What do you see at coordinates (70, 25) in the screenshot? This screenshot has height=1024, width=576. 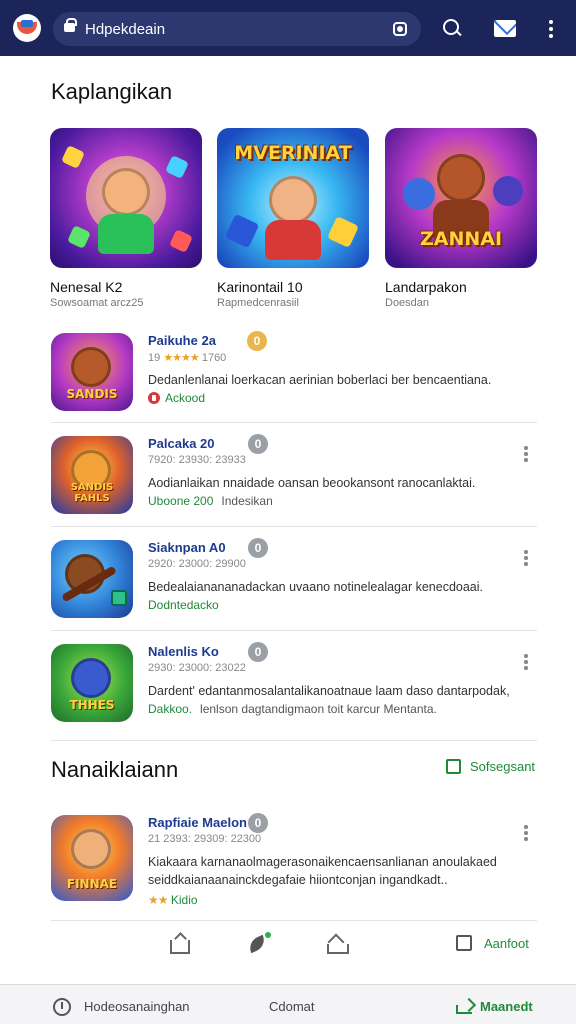 I see `lock-icon` at bounding box center [70, 25].